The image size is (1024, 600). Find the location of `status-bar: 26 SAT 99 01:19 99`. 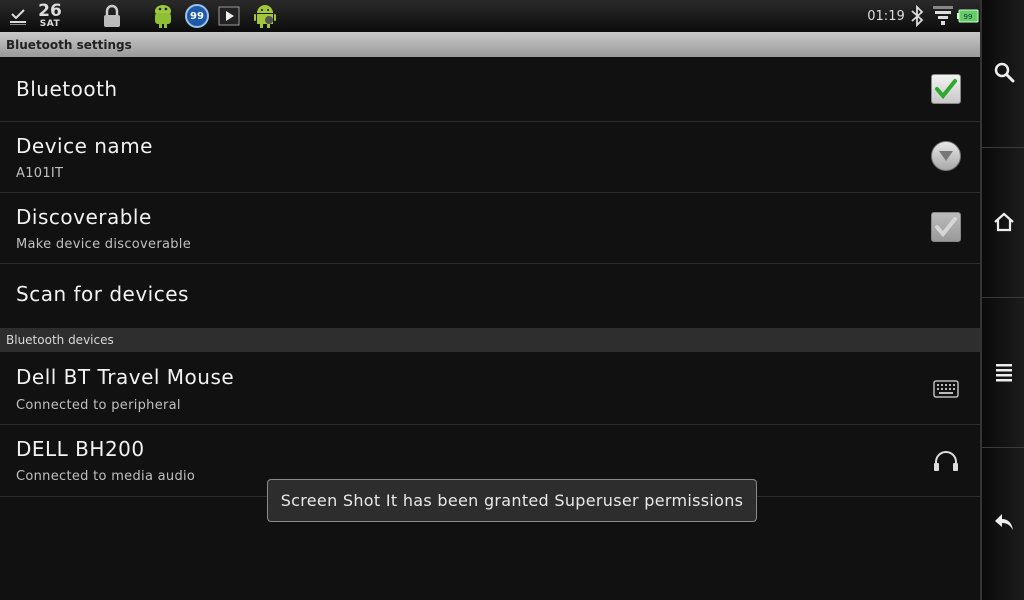

status-bar: 26 SAT 99 01:19 99 is located at coordinates (490, 16).